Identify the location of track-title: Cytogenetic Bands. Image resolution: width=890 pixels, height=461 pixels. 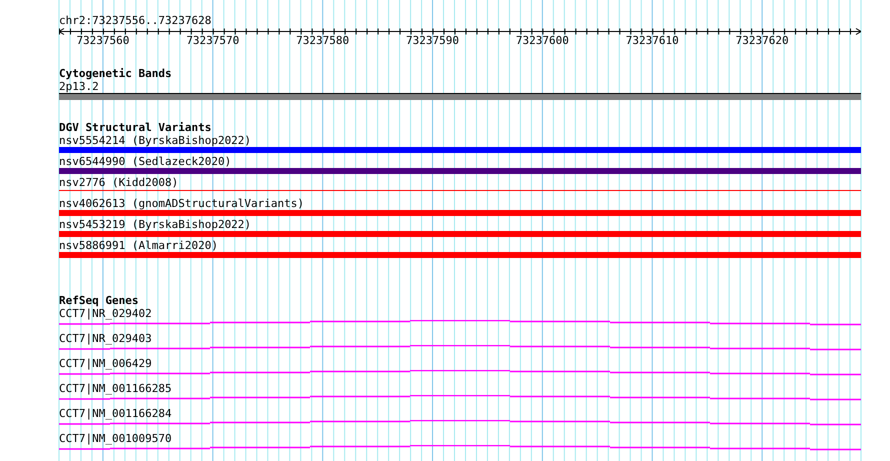
(115, 73).